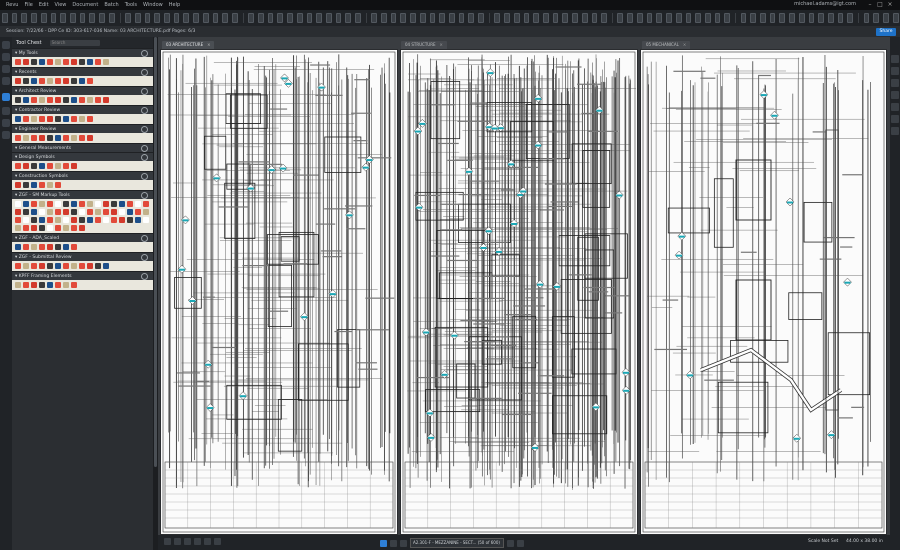 The width and height of the screenshot is (900, 550). What do you see at coordinates (44, 5) in the screenshot?
I see `menu-edit: Edit` at bounding box center [44, 5].